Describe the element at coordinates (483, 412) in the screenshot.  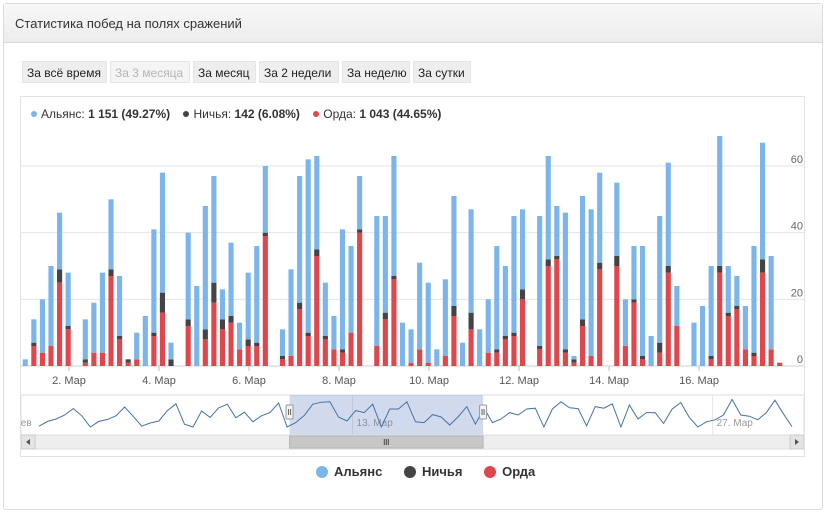
I see `navigator-right-handle` at that location.